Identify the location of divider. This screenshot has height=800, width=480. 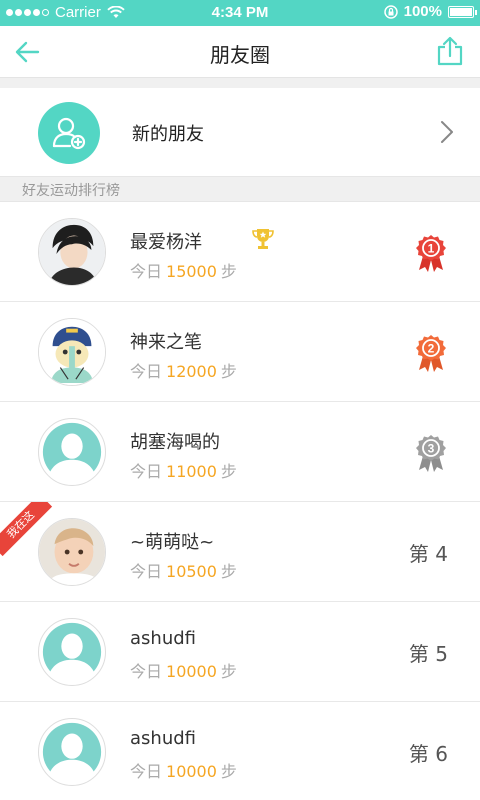
(240, 83).